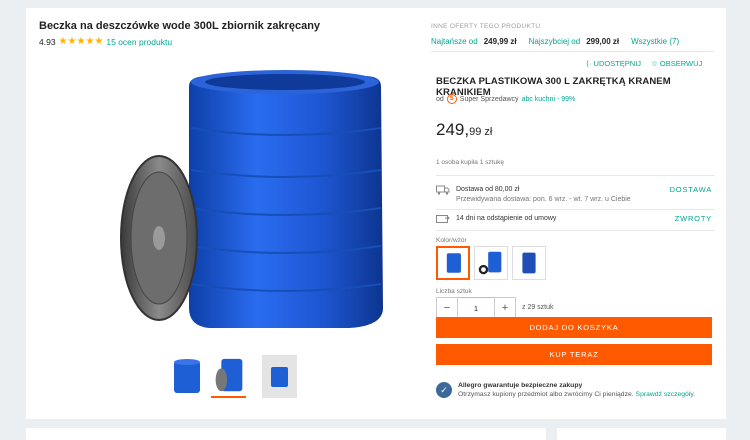  What do you see at coordinates (47, 41) in the screenshot?
I see `rating-value: 4.93` at bounding box center [47, 41].